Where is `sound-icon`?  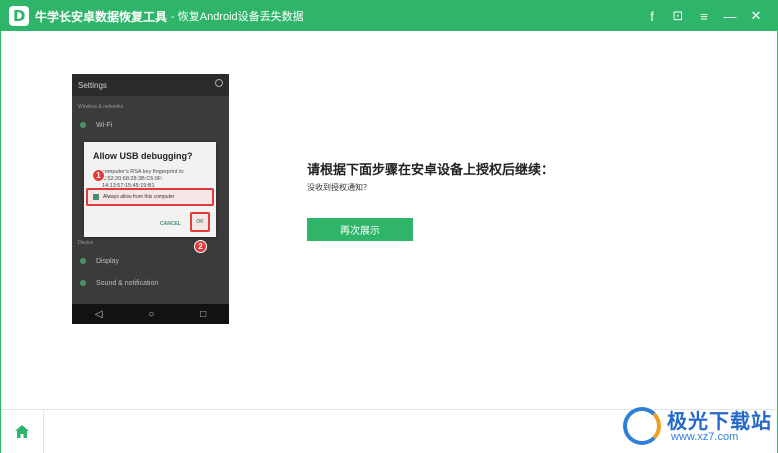 sound-icon is located at coordinates (83, 283).